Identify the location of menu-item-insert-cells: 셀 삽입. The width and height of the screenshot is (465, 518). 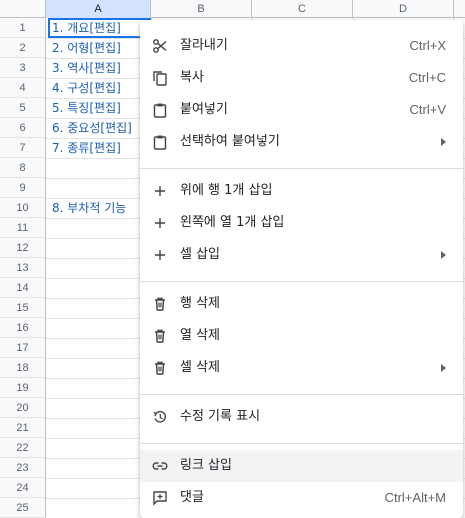
(301, 255).